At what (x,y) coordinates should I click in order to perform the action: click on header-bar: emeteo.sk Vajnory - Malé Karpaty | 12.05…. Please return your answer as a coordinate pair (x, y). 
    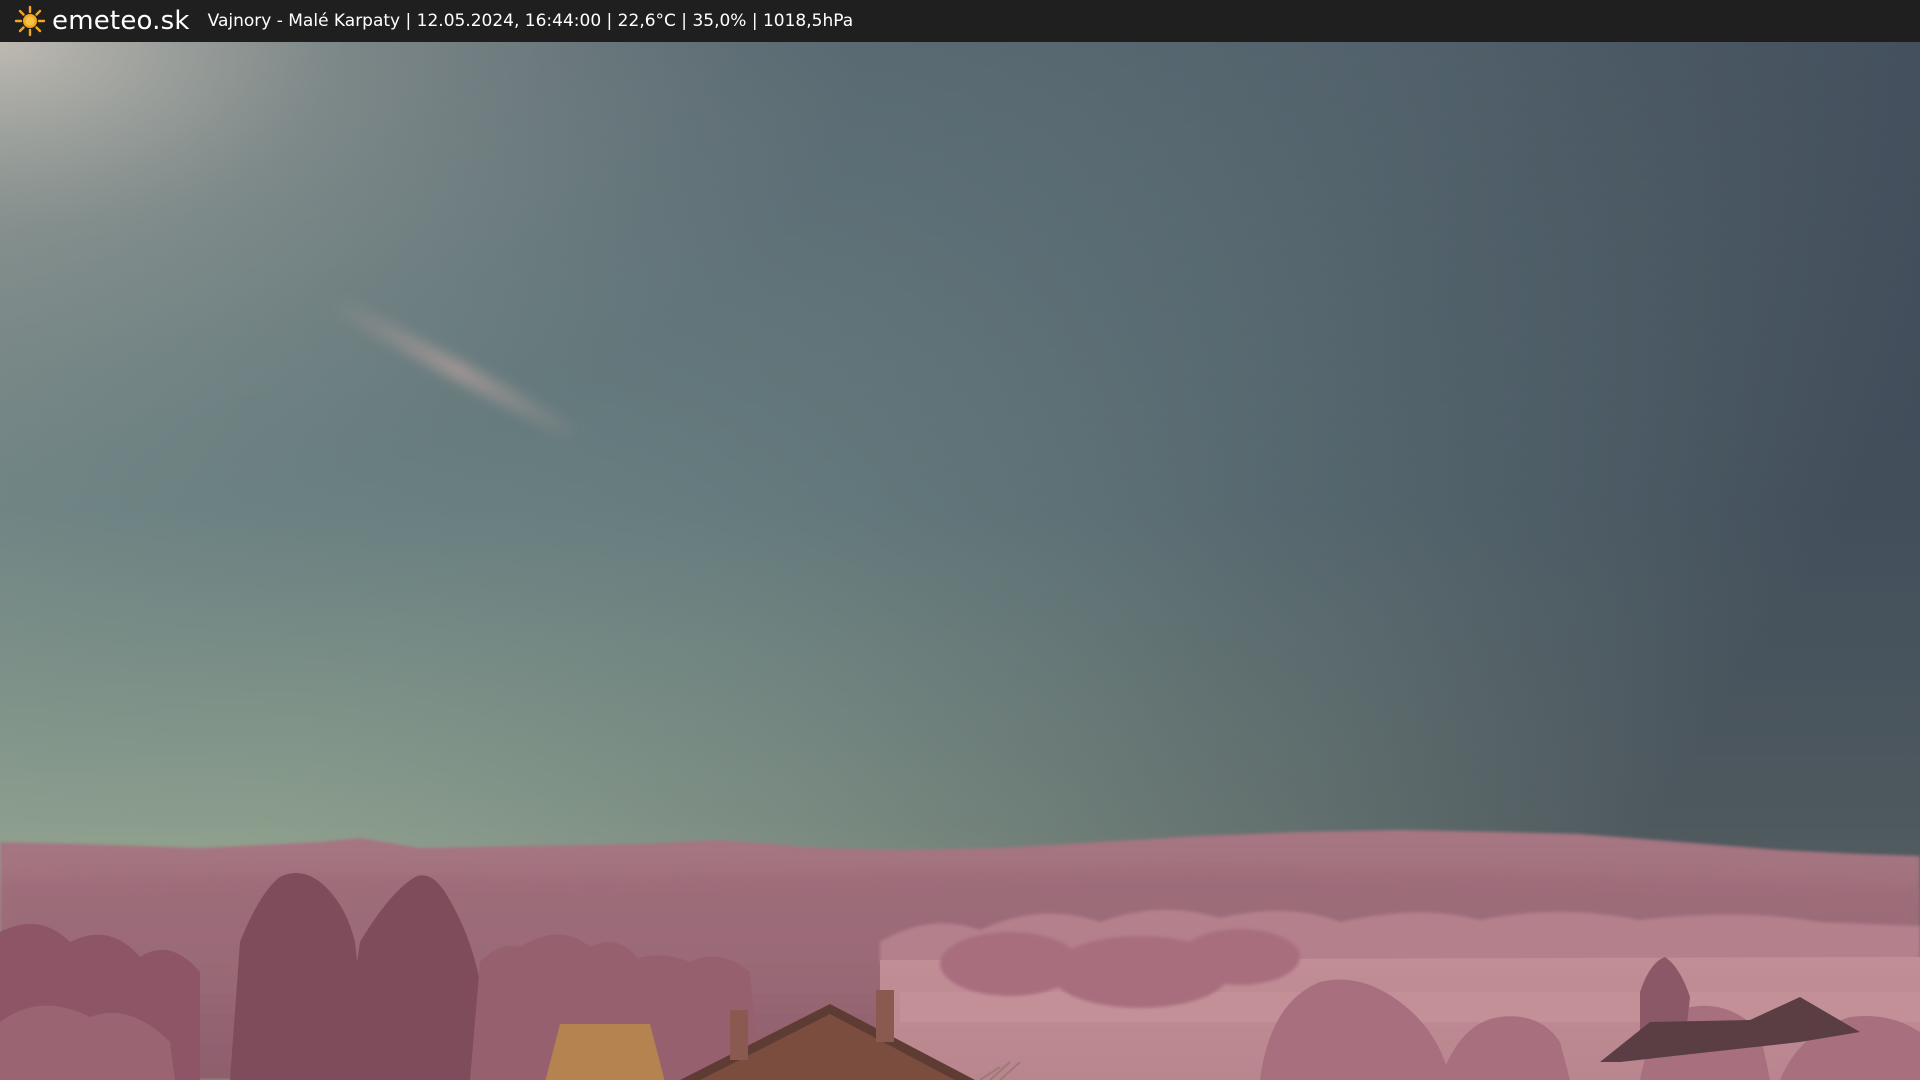
    Looking at the image, I should click on (960, 21).